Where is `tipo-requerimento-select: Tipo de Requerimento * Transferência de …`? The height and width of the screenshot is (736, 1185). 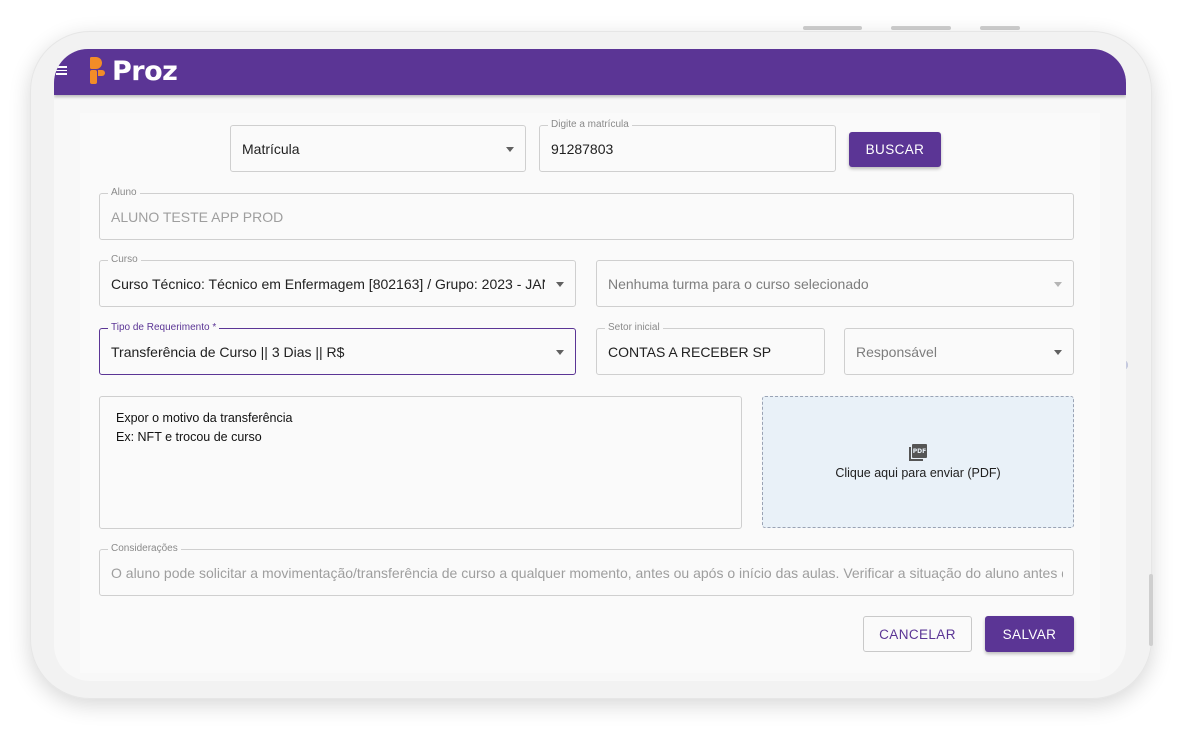
tipo-requerimento-select: Tipo de Requerimento * Transferência de … is located at coordinates (337, 348).